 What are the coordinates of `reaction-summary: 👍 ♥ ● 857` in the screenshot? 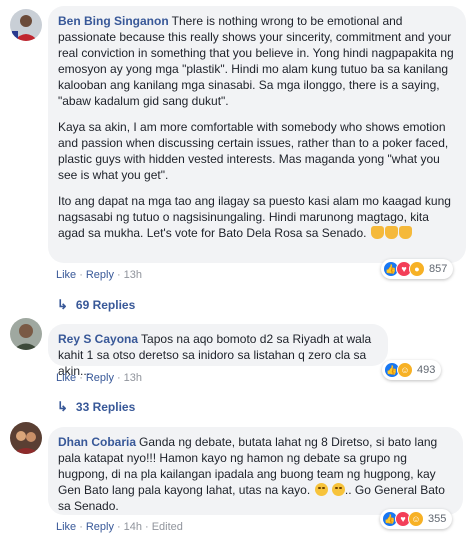 It's located at (417, 269).